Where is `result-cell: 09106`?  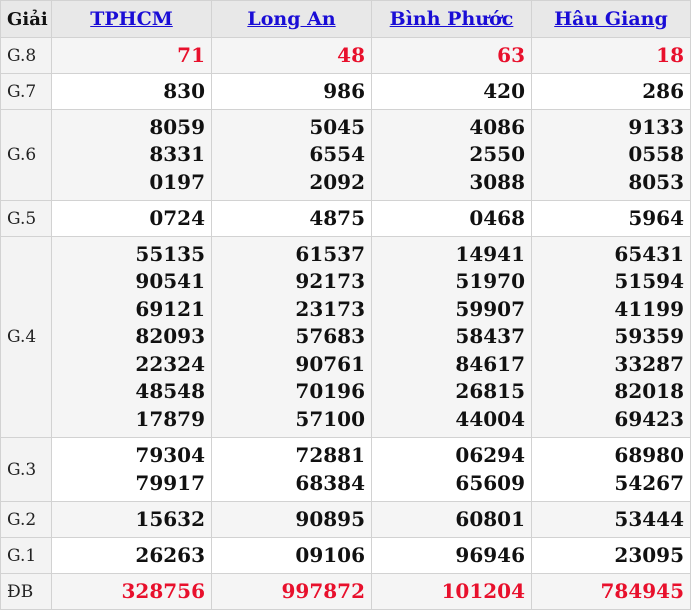
result-cell: 09106 is located at coordinates (291, 555).